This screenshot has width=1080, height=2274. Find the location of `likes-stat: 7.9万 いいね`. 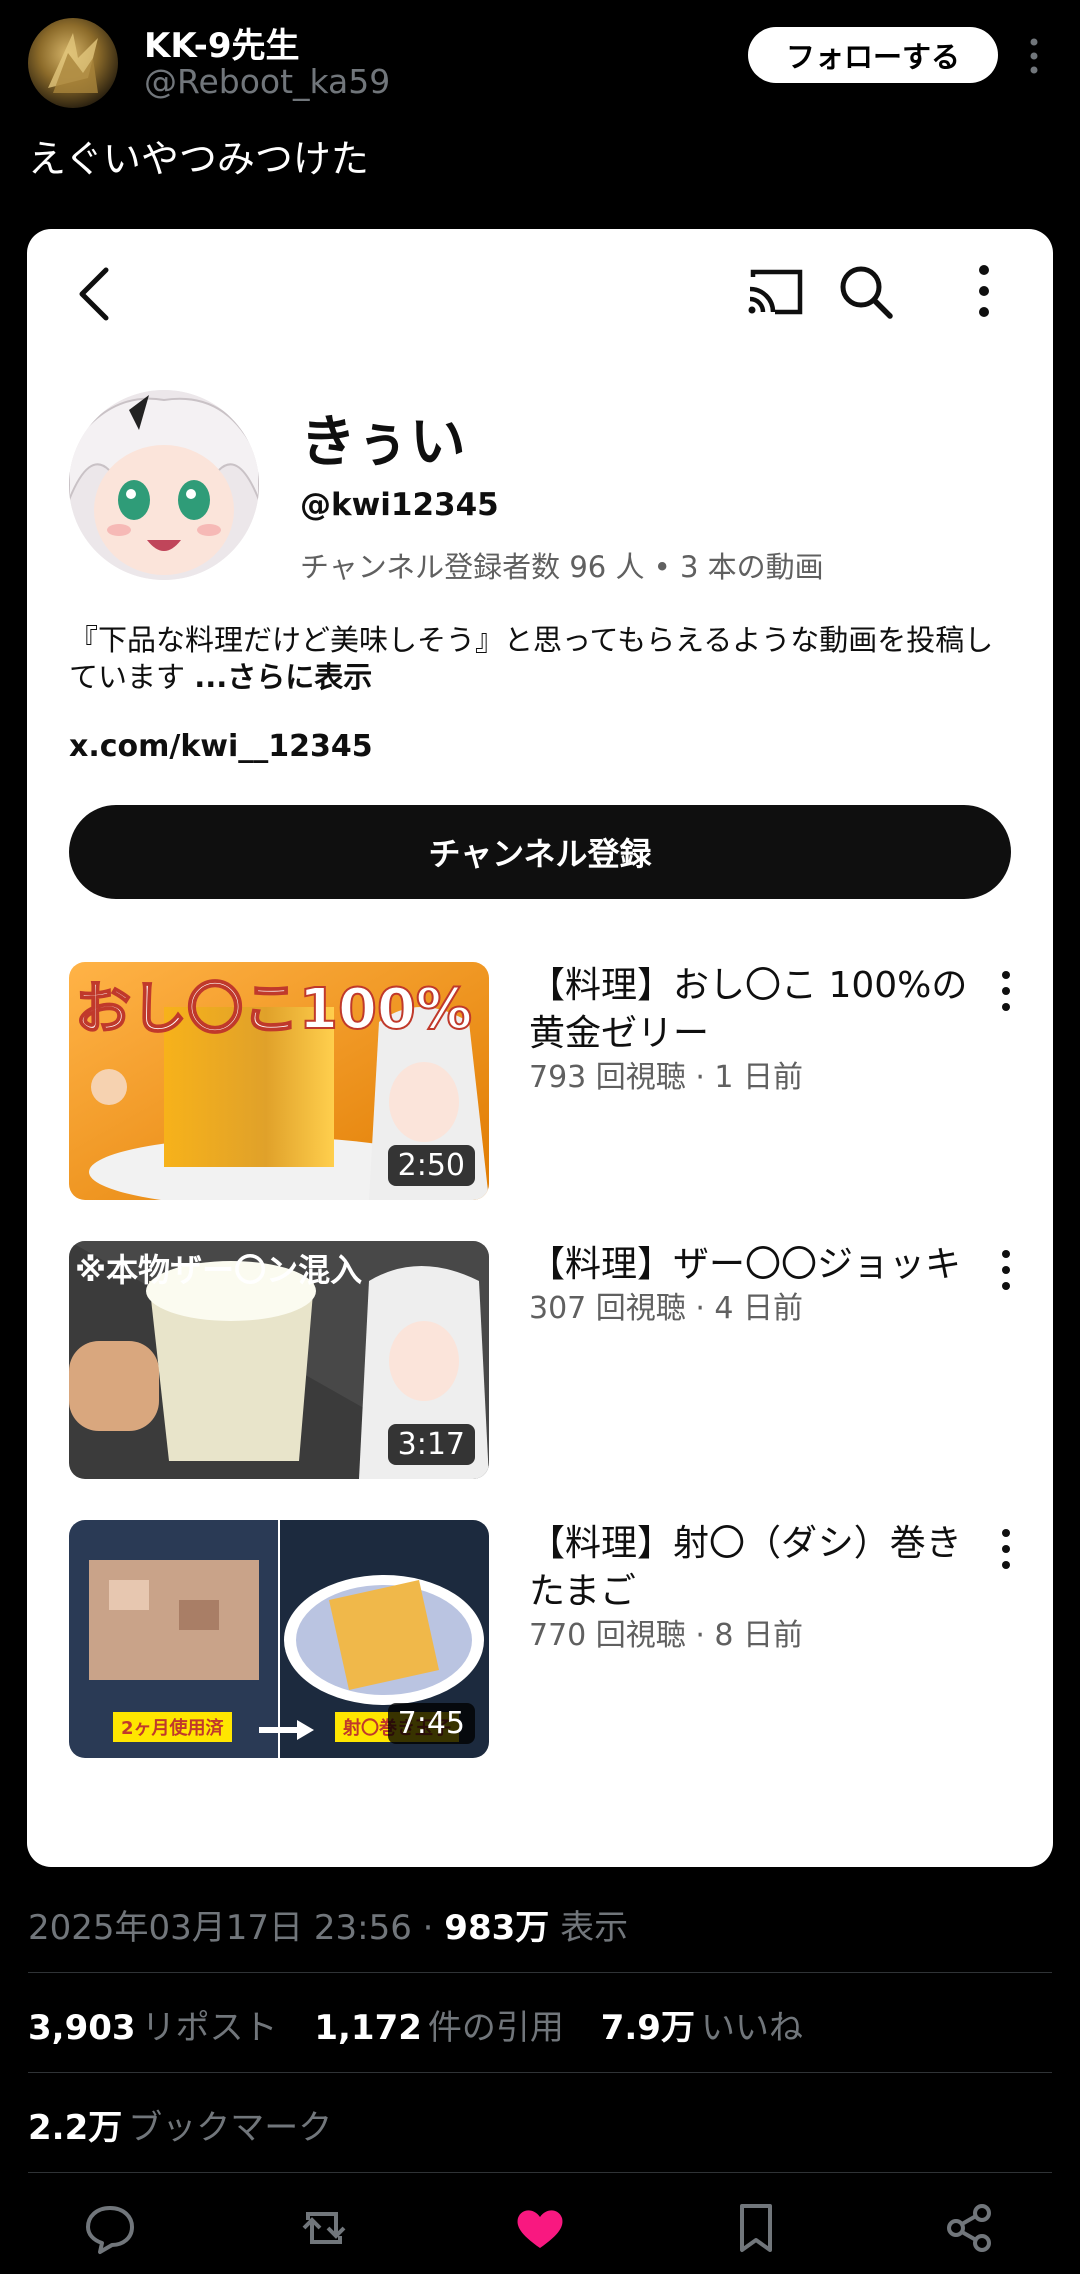

likes-stat: 7.9万 いいね is located at coordinates (702, 2028).